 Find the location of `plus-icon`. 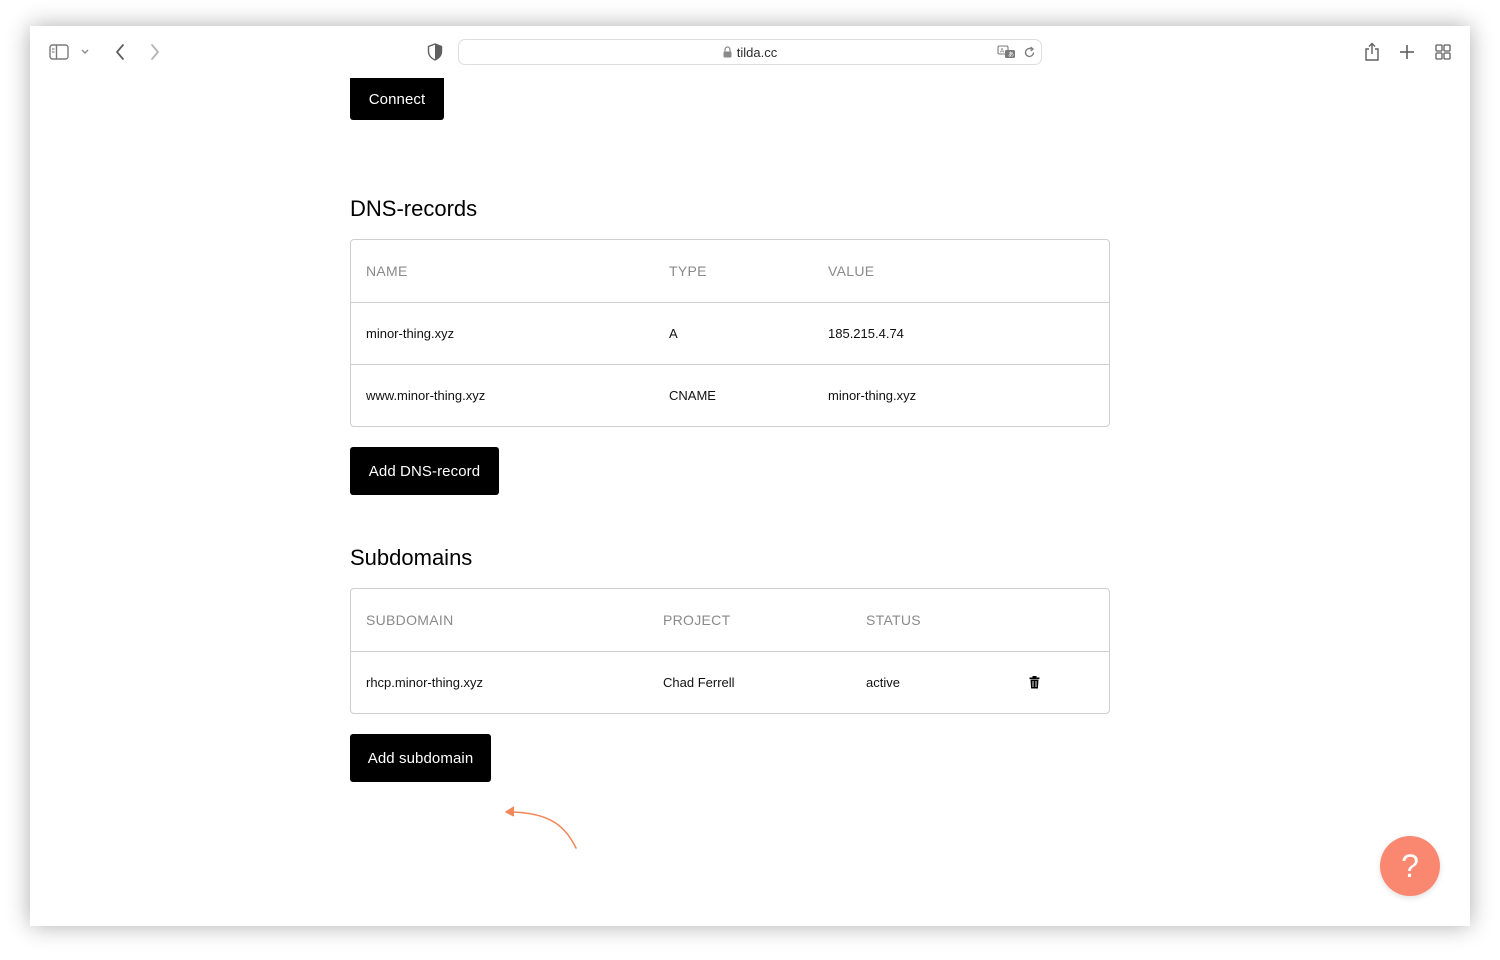

plus-icon is located at coordinates (1407, 52).